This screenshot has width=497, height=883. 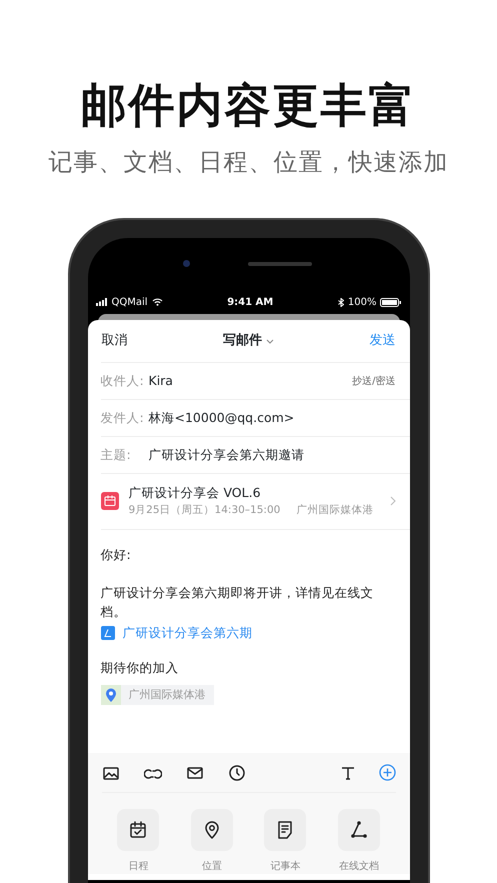 I want to click on add-icon, so click(x=387, y=772).